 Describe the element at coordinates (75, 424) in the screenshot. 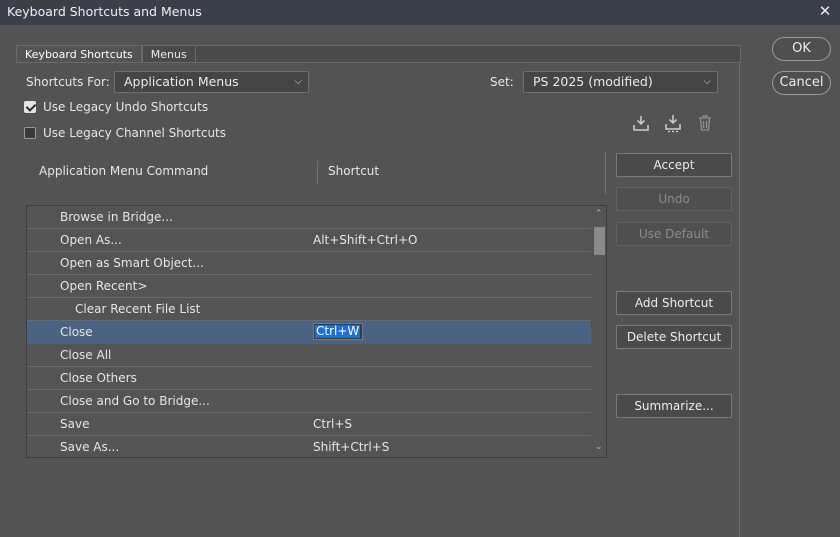

I see `row-command: Save` at that location.